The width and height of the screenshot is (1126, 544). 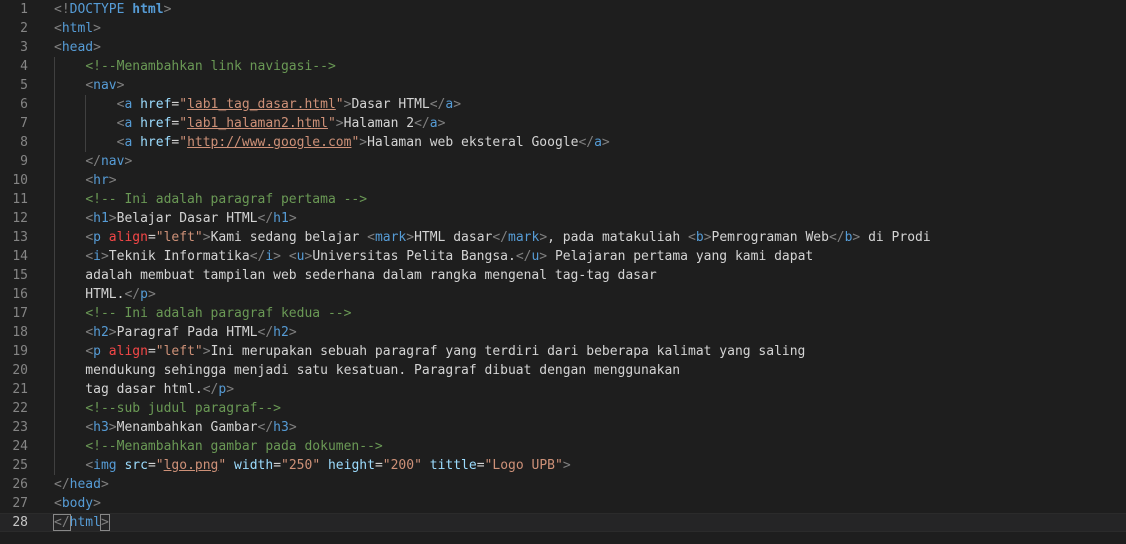 What do you see at coordinates (563, 9) in the screenshot?
I see `code-line: 1 <!DOCTYPE html>` at bounding box center [563, 9].